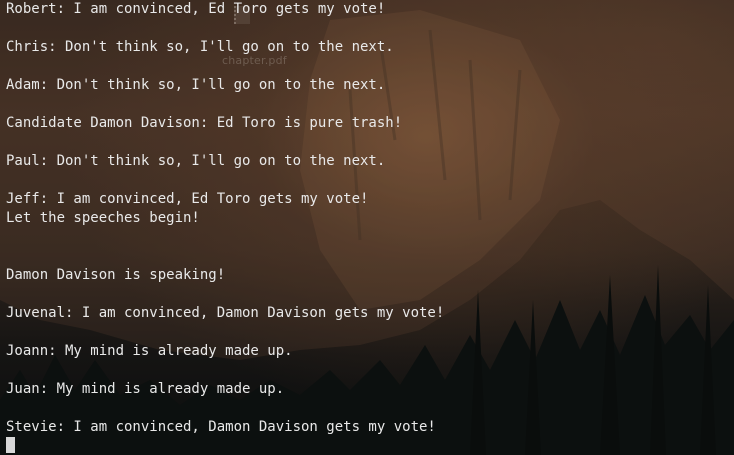 Image resolution: width=734 pixels, height=455 pixels. I want to click on terminal-line: Let the speeches begin!, so click(103, 218).